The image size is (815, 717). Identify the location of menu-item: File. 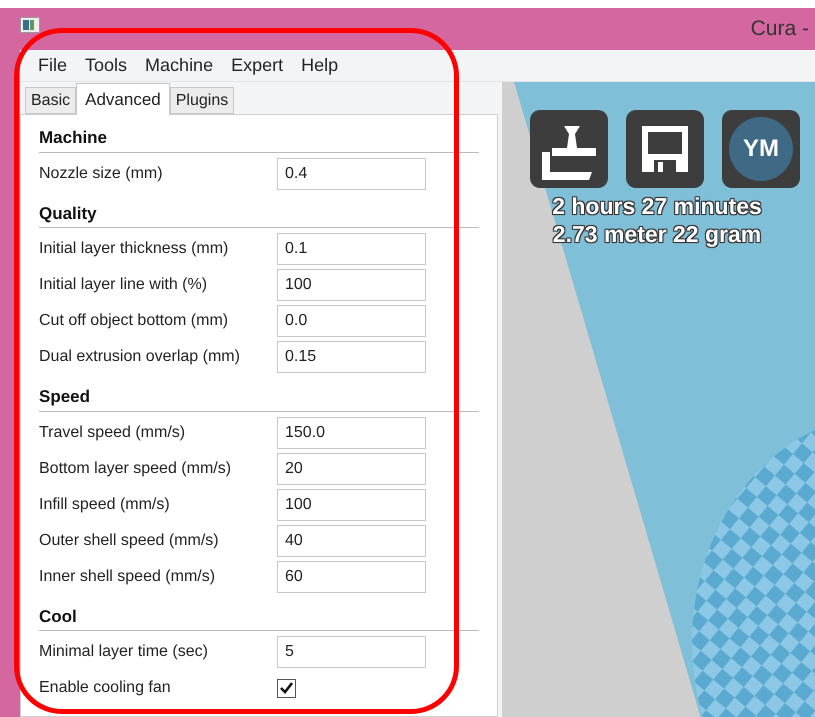
(53, 65).